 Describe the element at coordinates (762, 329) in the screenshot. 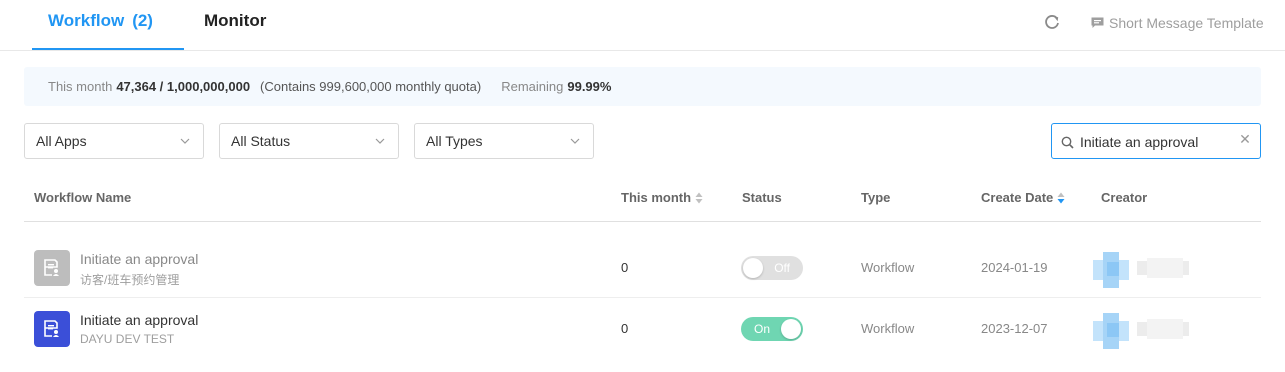

I see `status-toggle-label: On` at that location.